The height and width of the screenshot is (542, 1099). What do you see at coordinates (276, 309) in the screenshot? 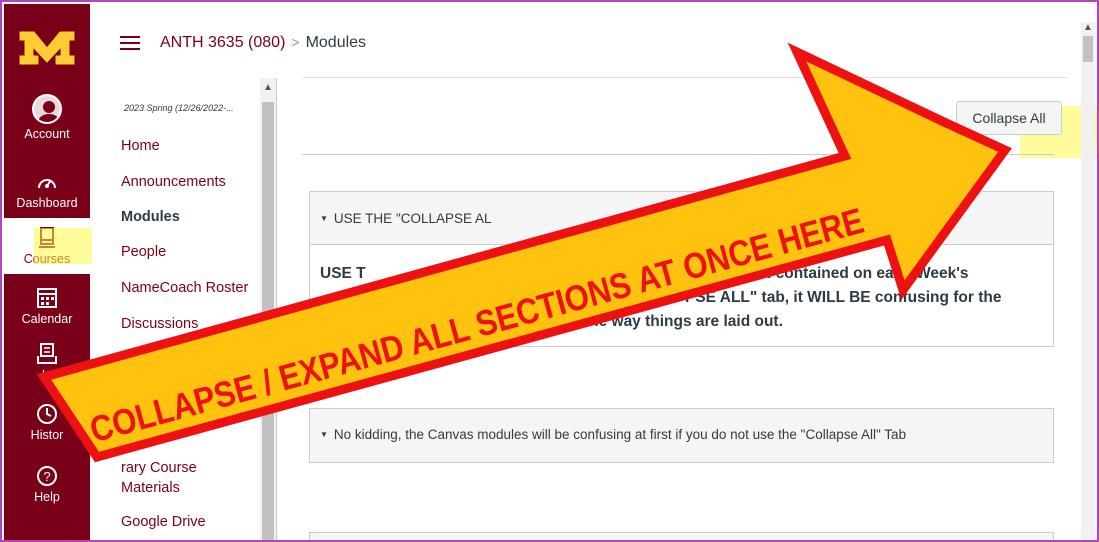
I see `course-nav-border` at bounding box center [276, 309].